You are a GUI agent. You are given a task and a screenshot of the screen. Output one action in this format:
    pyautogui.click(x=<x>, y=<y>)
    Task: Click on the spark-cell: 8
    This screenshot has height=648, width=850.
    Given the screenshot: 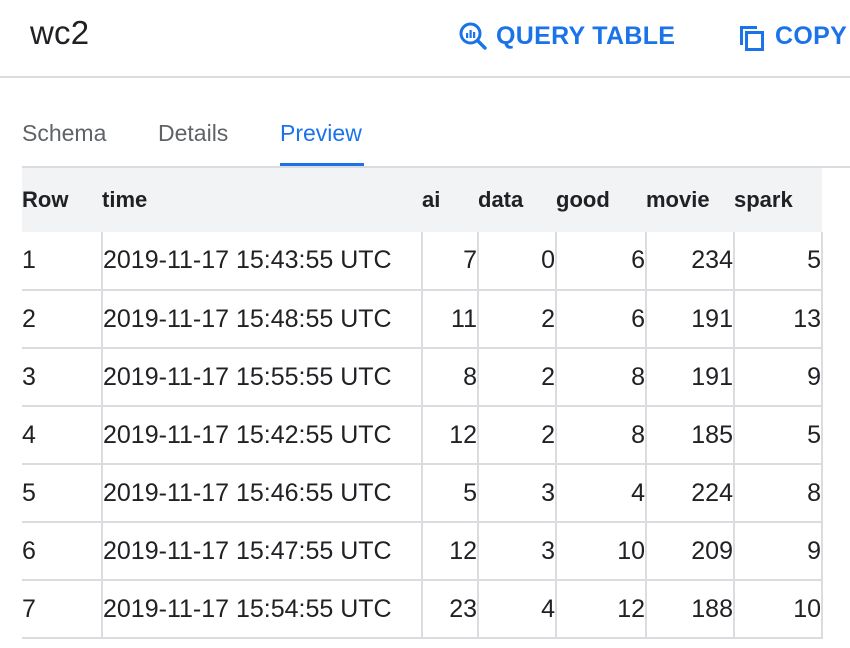 What is the action you would take?
    pyautogui.click(x=778, y=493)
    